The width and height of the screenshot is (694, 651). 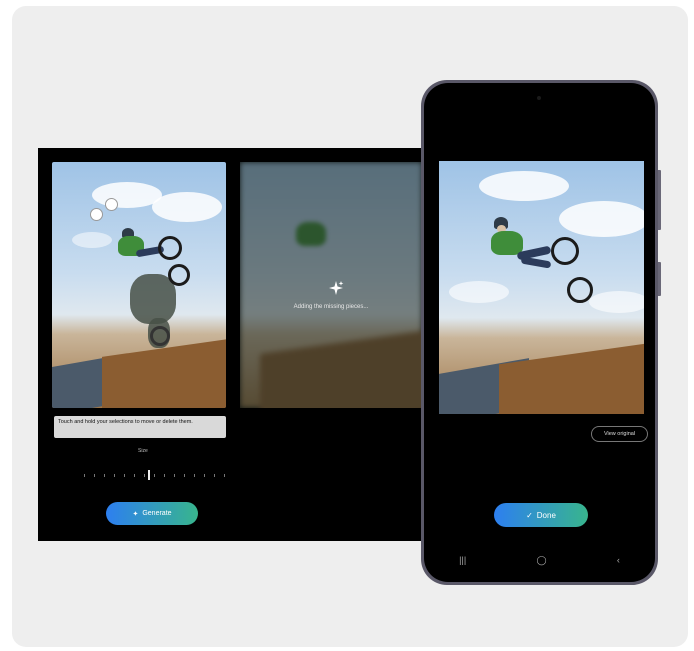 What do you see at coordinates (149, 475) in the screenshot?
I see `slider-thumb` at bounding box center [149, 475].